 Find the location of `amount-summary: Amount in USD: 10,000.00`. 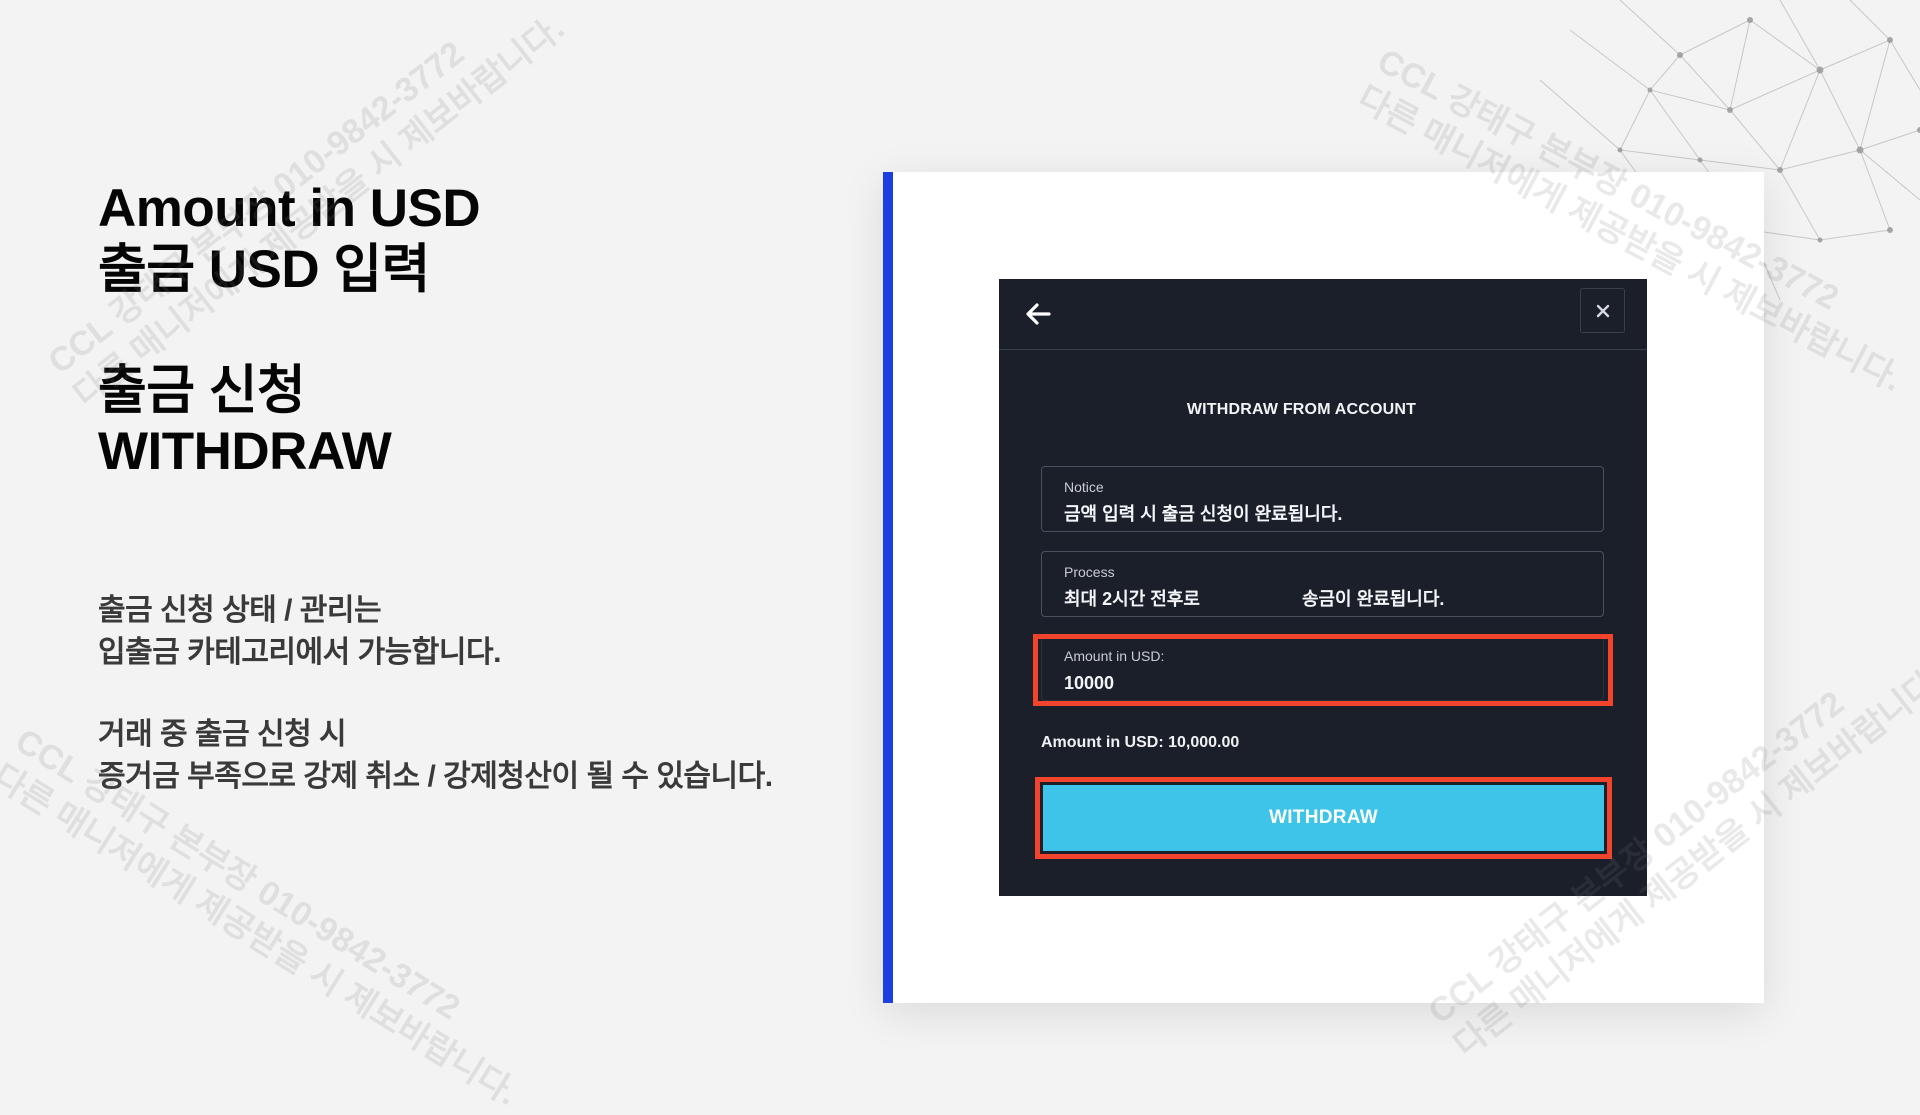

amount-summary: Amount in USD: 10,000.00 is located at coordinates (1140, 743).